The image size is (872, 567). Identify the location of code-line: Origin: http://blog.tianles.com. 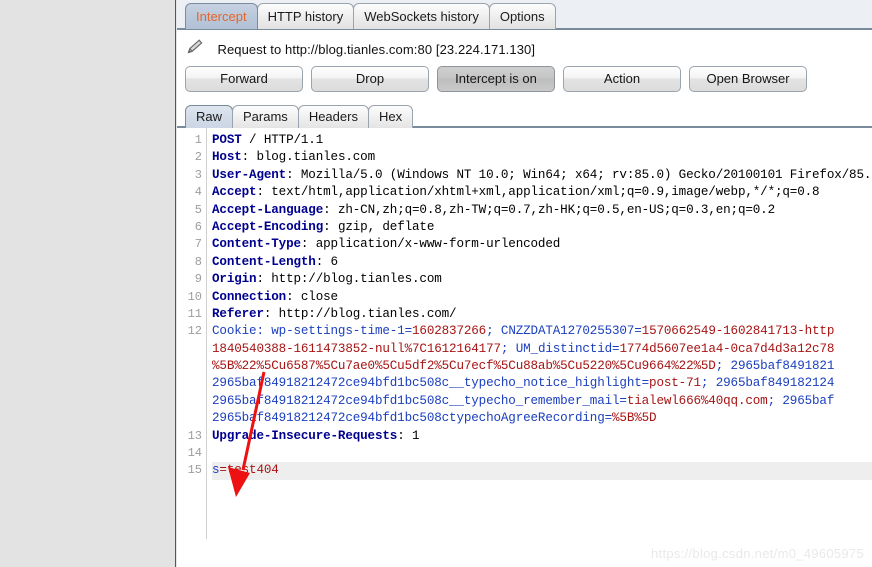
(542, 279).